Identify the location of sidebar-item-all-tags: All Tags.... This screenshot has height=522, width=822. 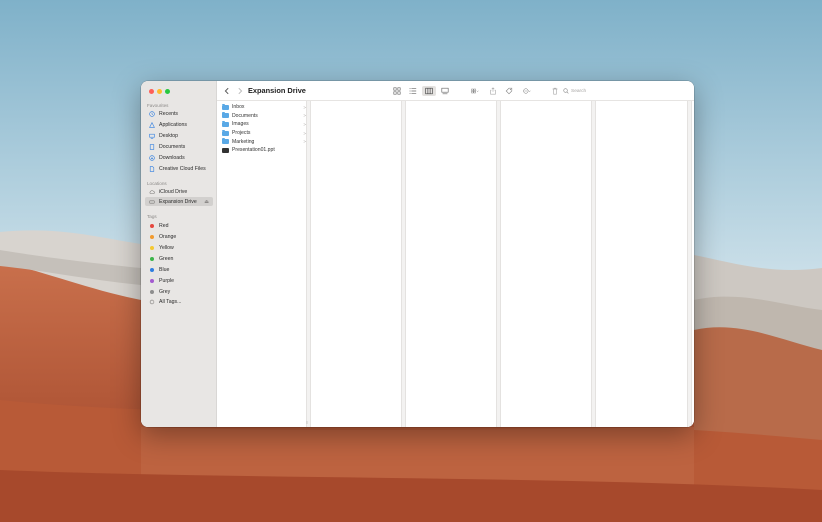
(179, 301).